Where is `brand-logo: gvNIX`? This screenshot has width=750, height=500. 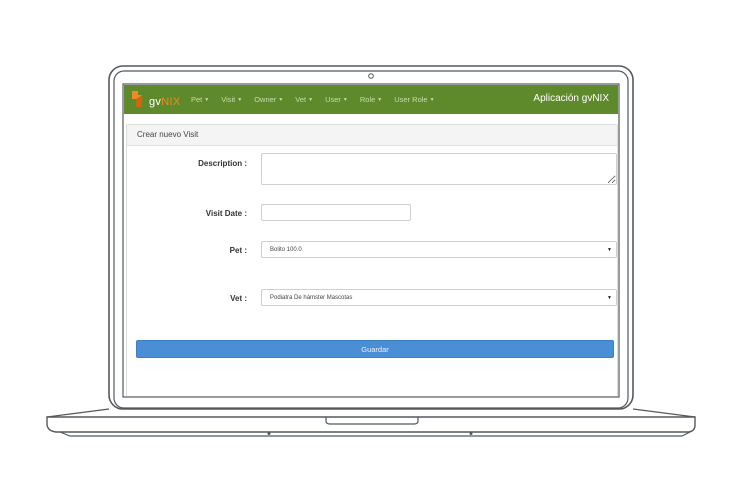
brand-logo: gvNIX is located at coordinates (156, 100).